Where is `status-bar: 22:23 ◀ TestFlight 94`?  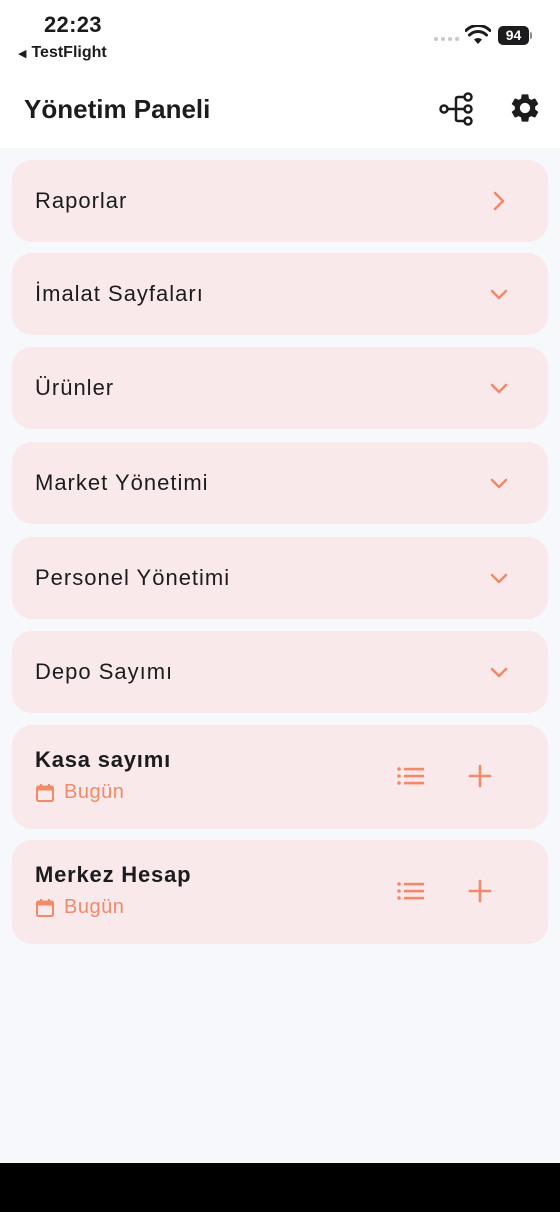
status-bar: 22:23 ◀ TestFlight 94 is located at coordinates (280, 36).